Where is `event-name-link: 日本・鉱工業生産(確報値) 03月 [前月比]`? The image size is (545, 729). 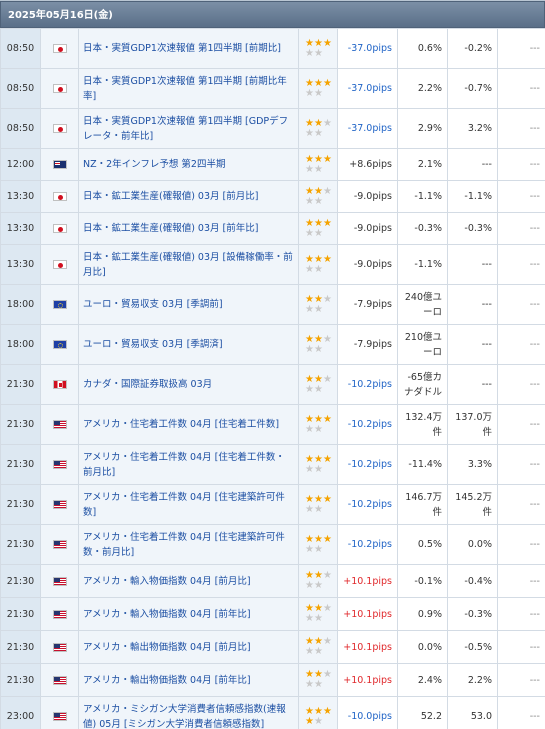
event-name-link: 日本・鉱工業生産(確報値) 03月 [前月比] is located at coordinates (188, 196).